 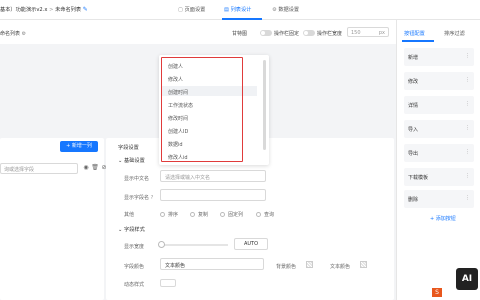 I want to click on breadcrumb: 基本）功能演示v2.x > 未命名列表 ✎, so click(x=44, y=10).